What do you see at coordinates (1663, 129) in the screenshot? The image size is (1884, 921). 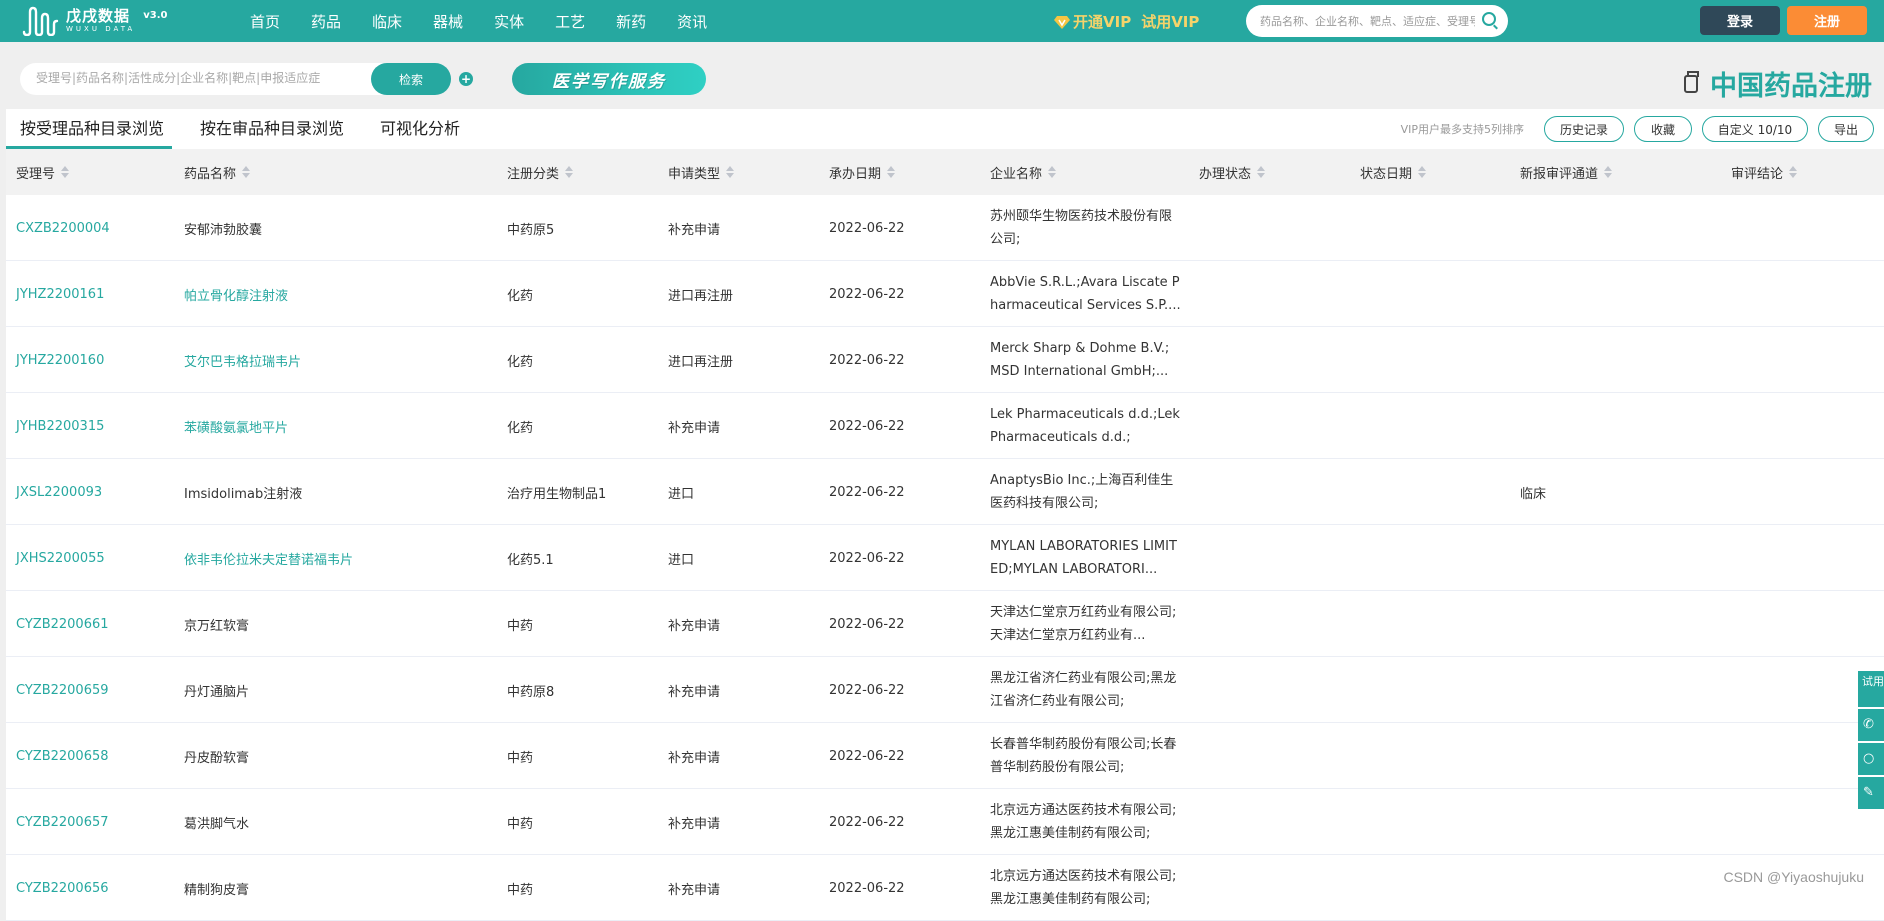 I see `favorite-button: 收藏` at bounding box center [1663, 129].